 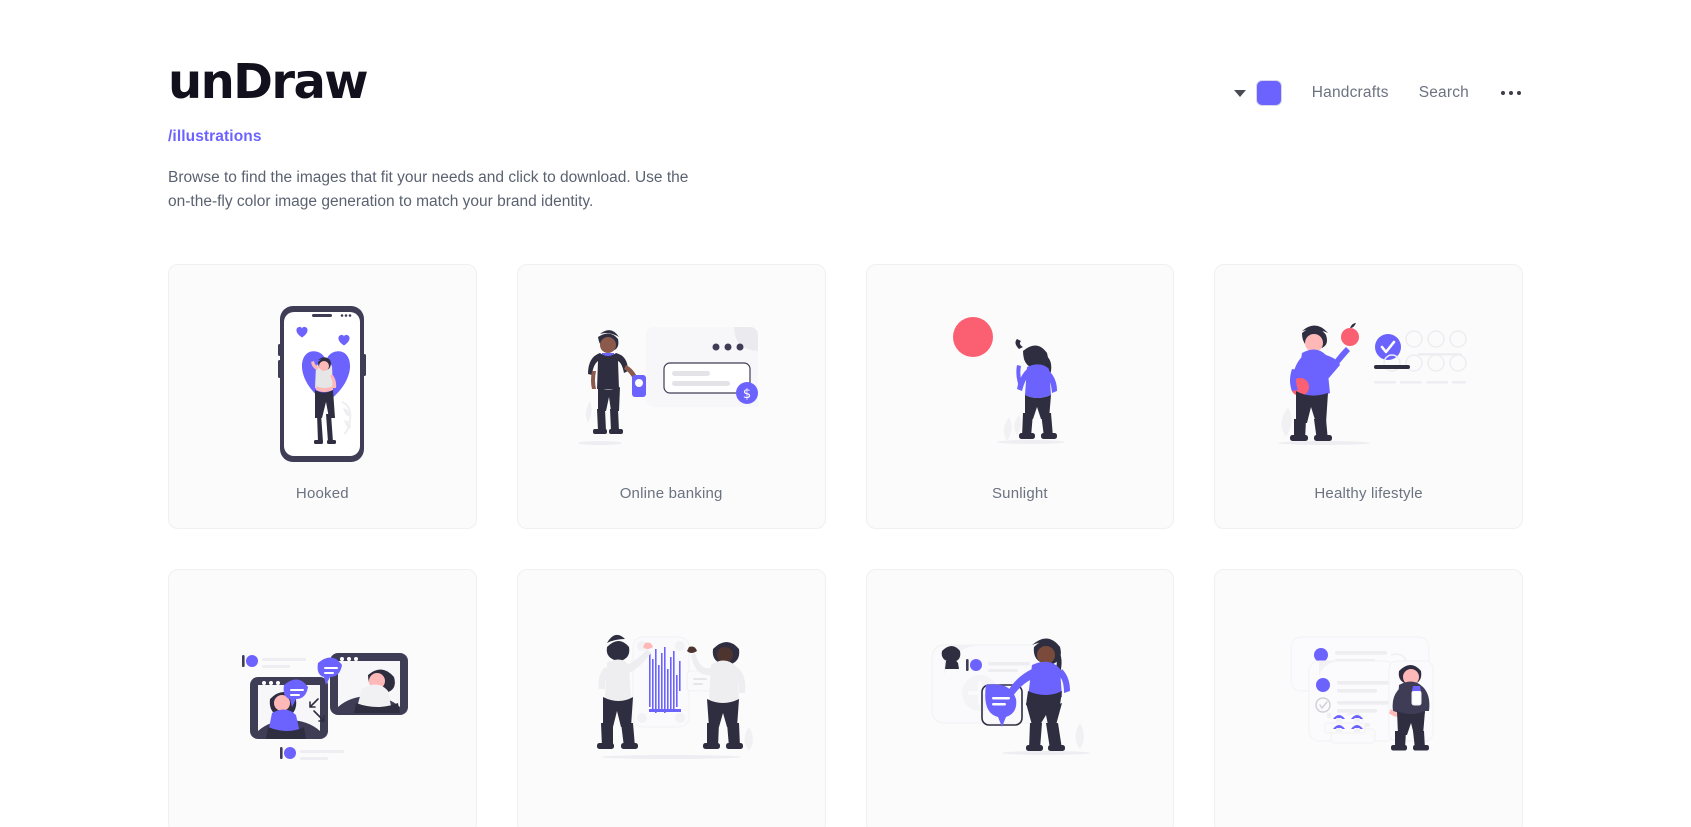 I want to click on illustration-art-video-call, so click(x=322, y=697).